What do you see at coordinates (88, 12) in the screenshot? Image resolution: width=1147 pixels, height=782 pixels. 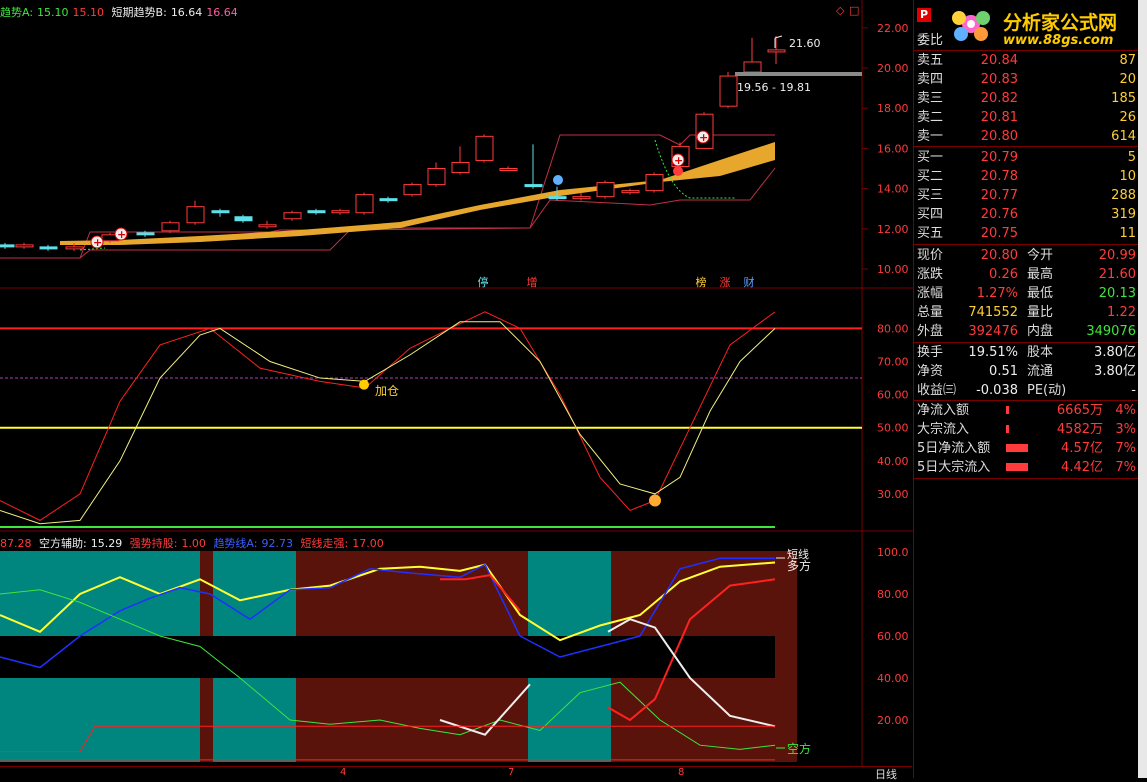 I see `trend-a-value2: 15.10` at bounding box center [88, 12].